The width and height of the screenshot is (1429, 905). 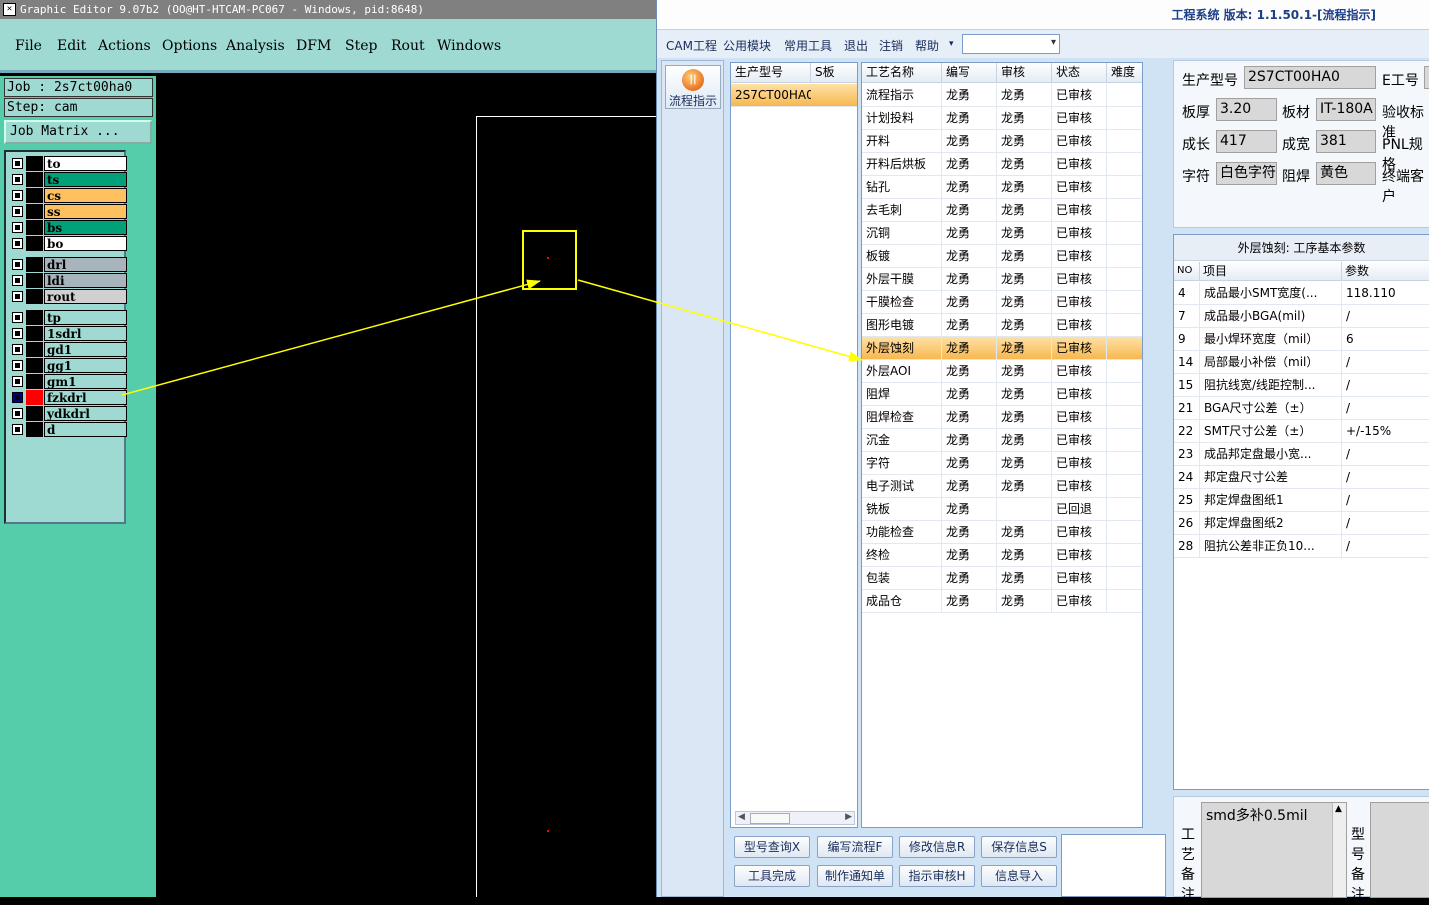 I want to click on eno-field: 8, so click(x=1426, y=77).